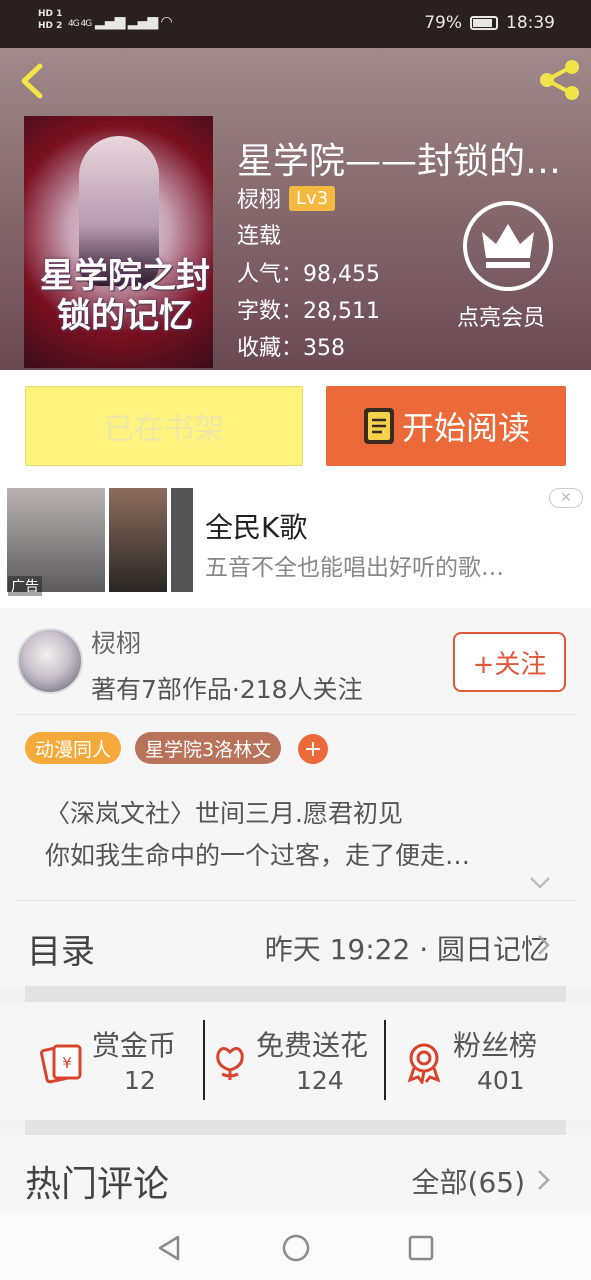 This screenshot has height=1280, width=591. What do you see at coordinates (61, 1064) in the screenshot?
I see `coin-icon: ¥` at bounding box center [61, 1064].